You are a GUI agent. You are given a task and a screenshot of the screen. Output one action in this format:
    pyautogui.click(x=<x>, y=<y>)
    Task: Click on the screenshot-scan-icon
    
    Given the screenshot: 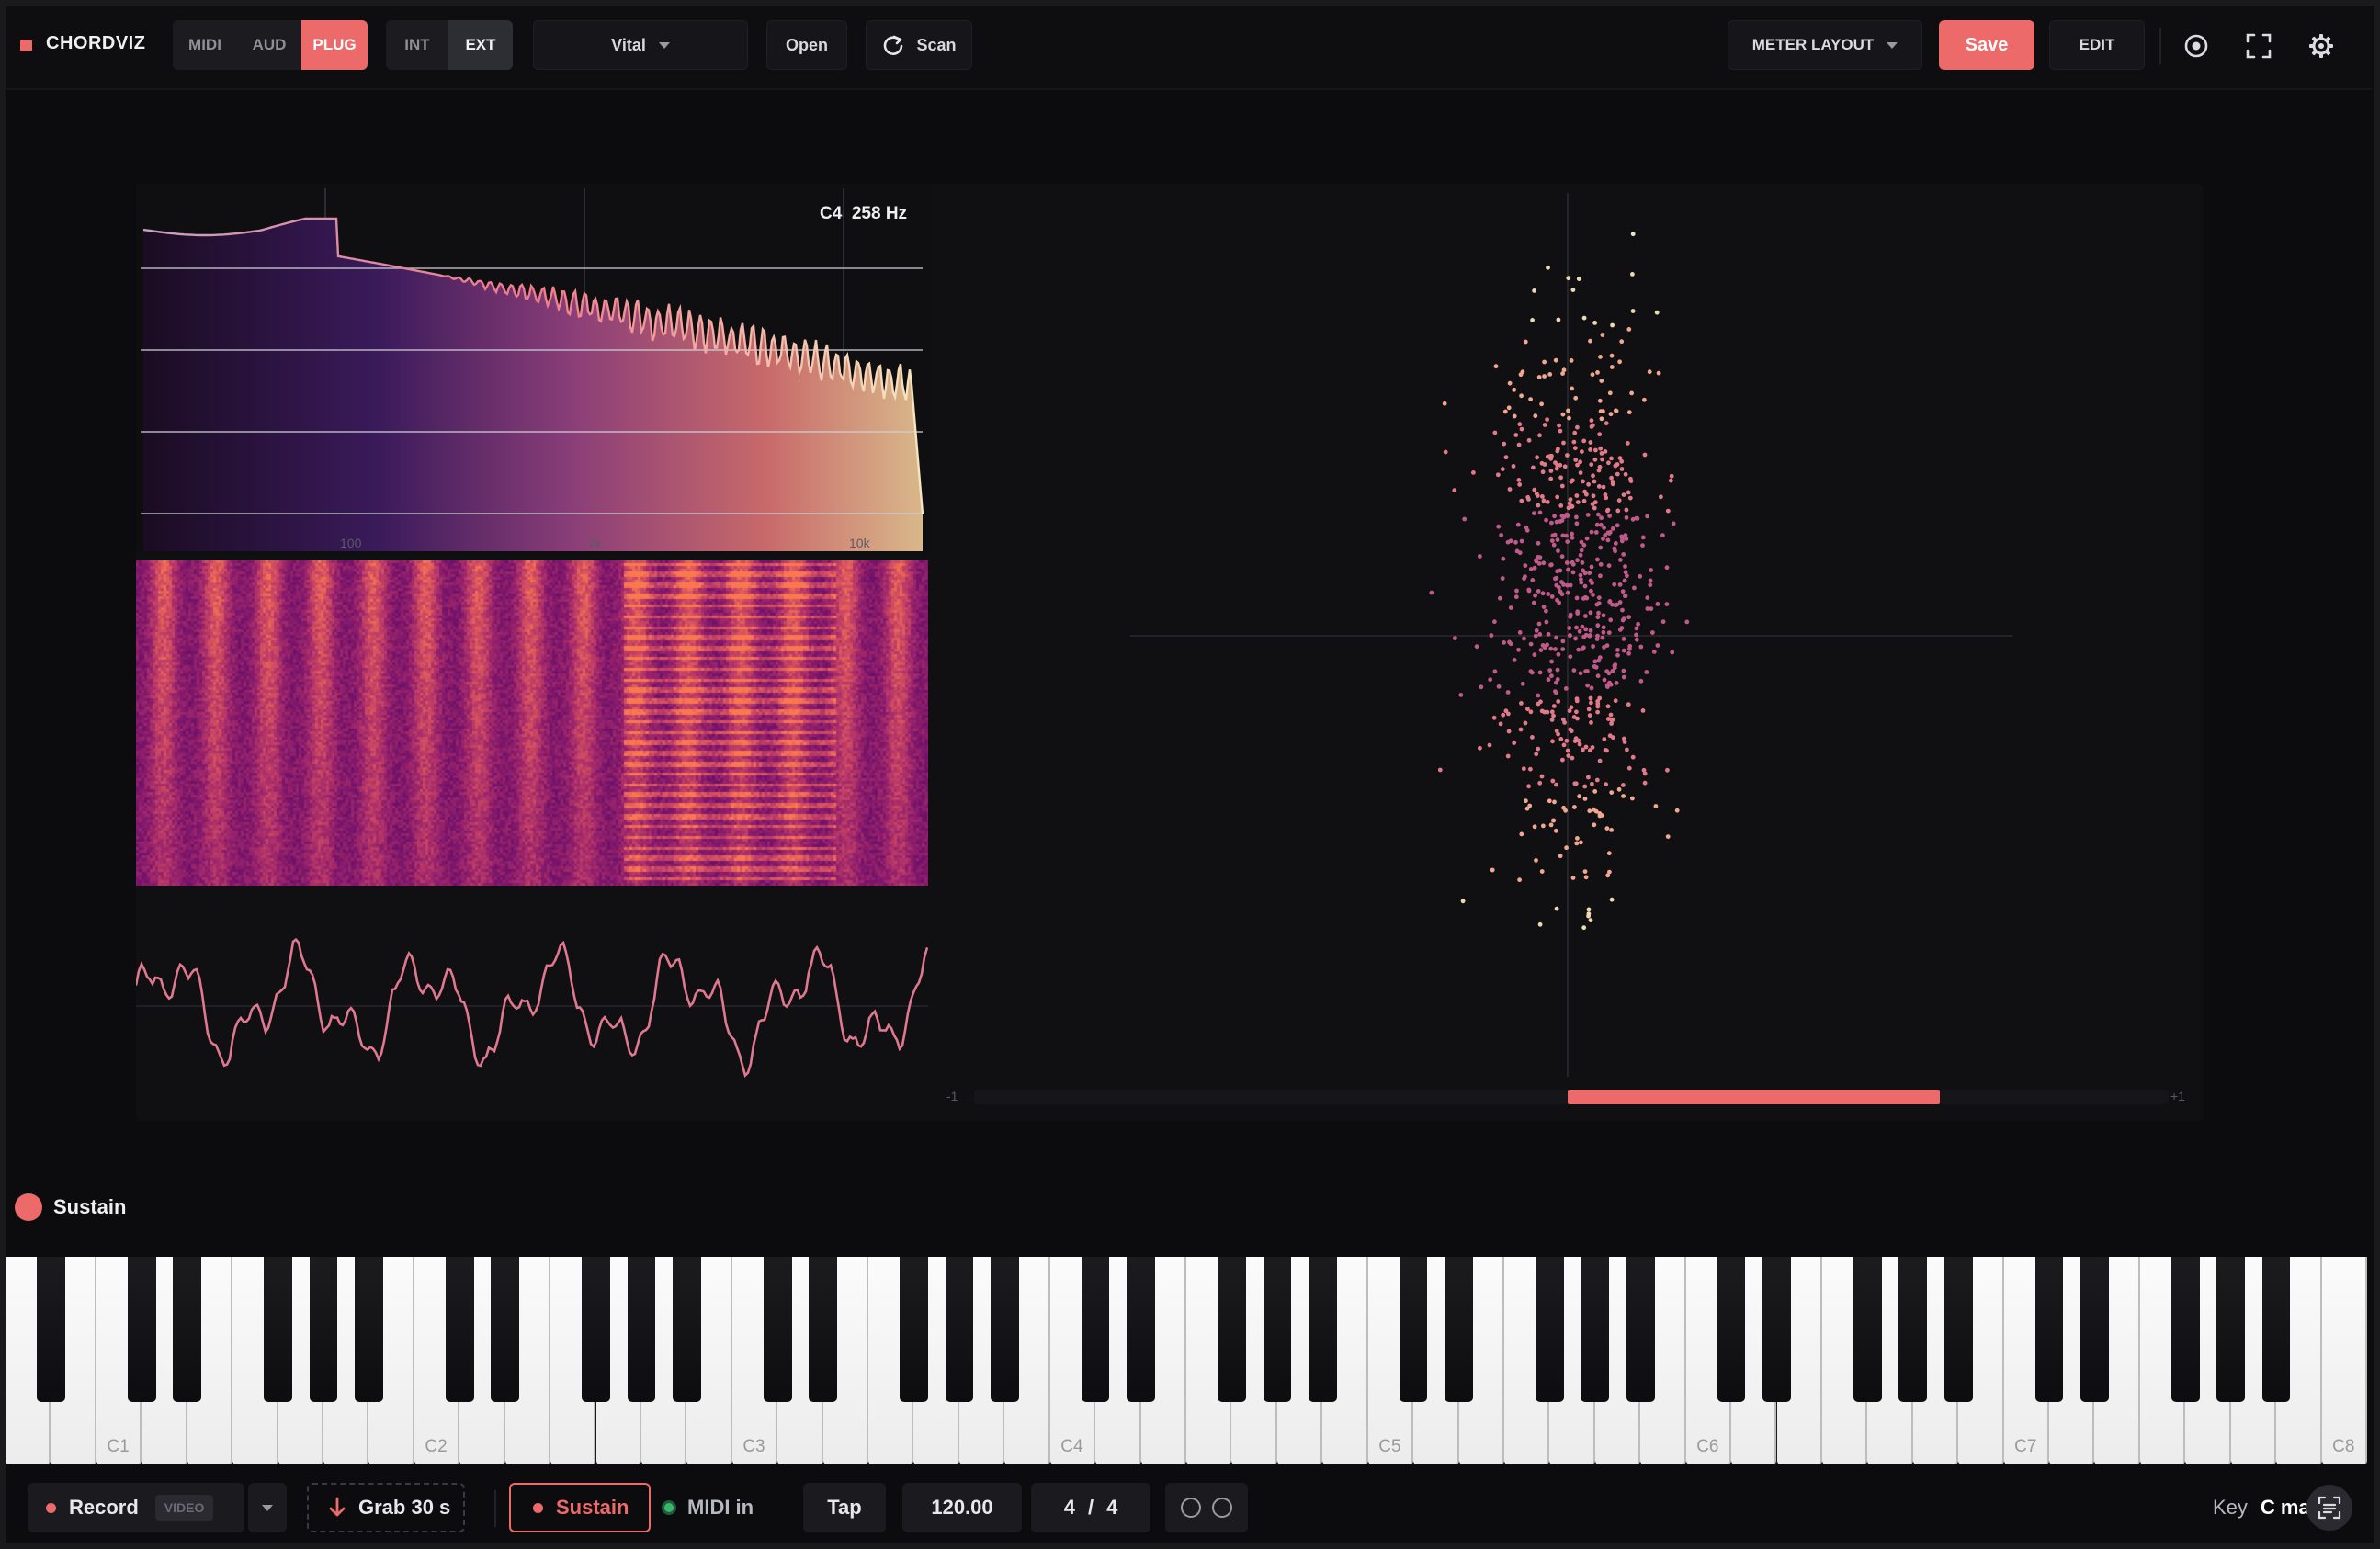 What is the action you would take?
    pyautogui.click(x=2329, y=1508)
    